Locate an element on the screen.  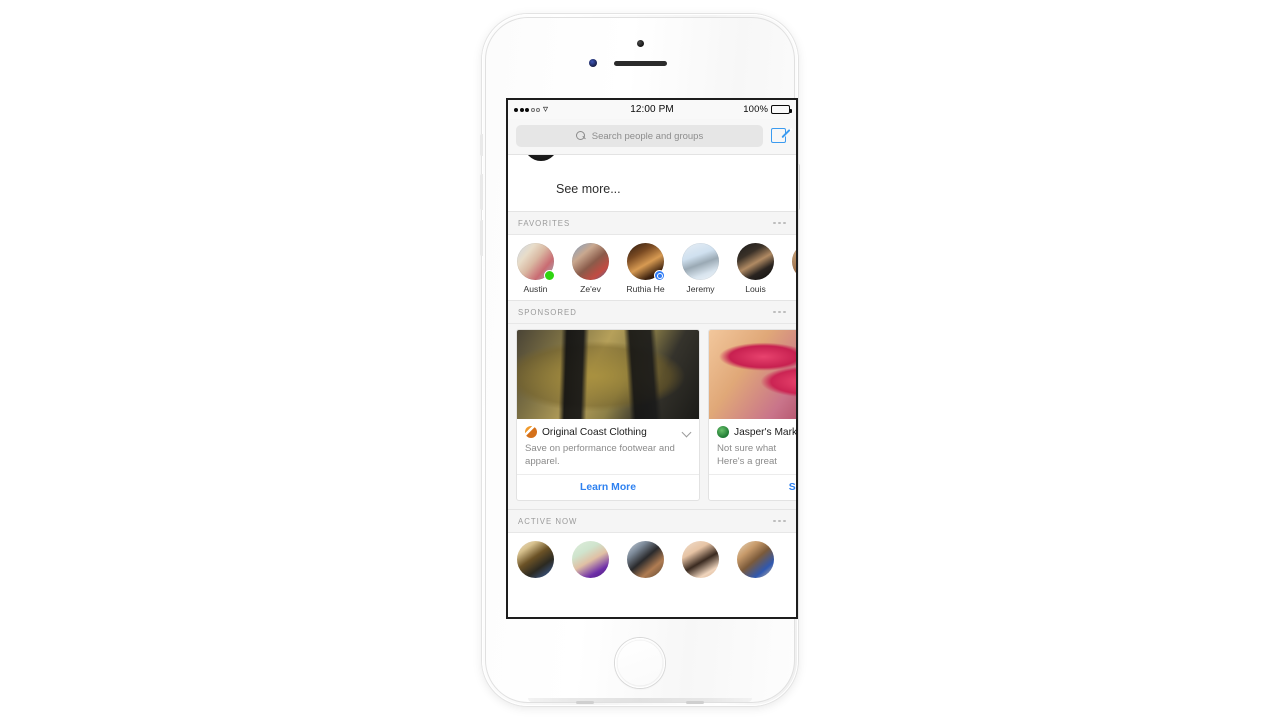
favorite-person-zeev: Ze'ev is located at coordinates (590, 268).